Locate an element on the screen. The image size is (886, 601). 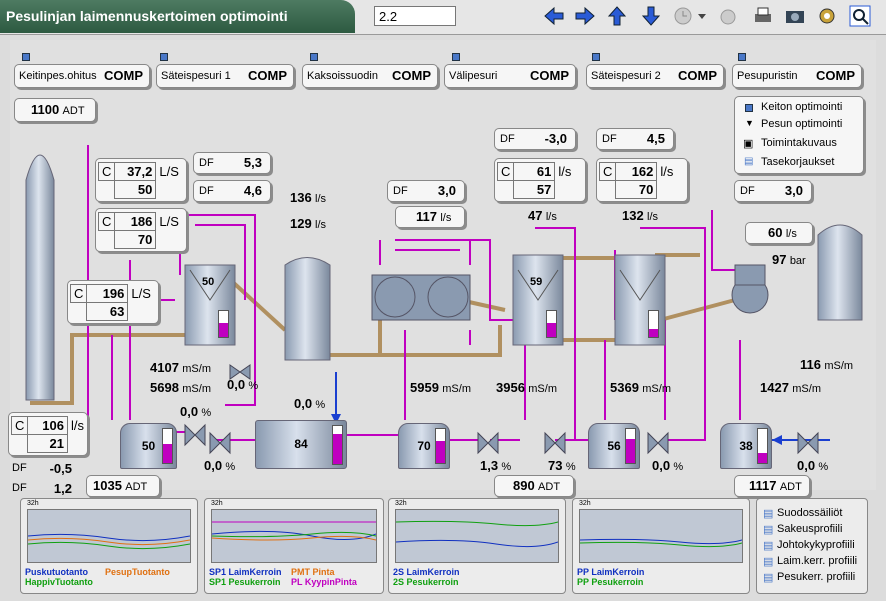
valve-pos-3: 0,0 % is located at coordinates (309, 403).